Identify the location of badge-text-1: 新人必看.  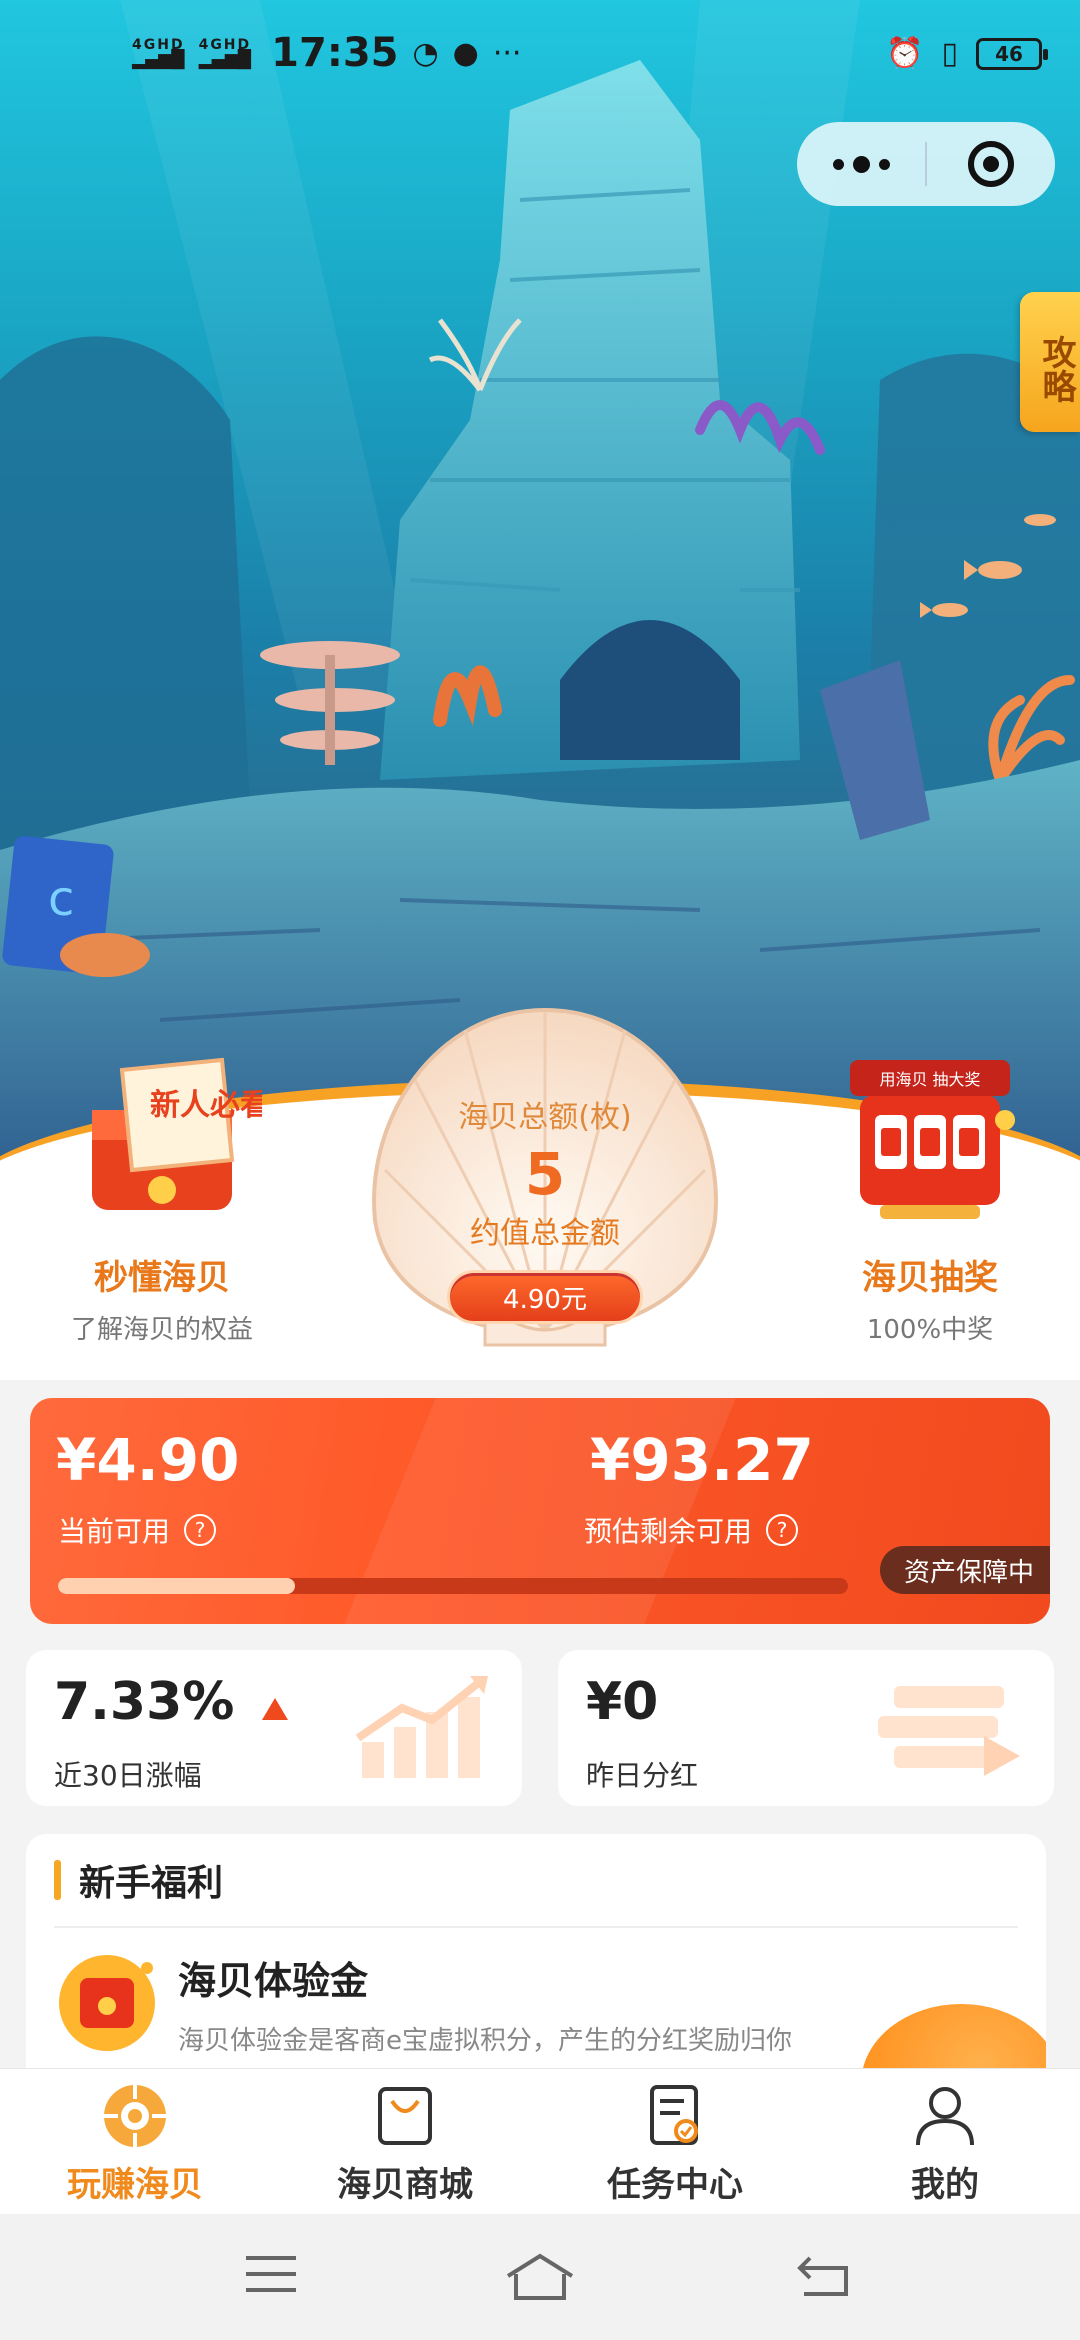
(206, 1105).